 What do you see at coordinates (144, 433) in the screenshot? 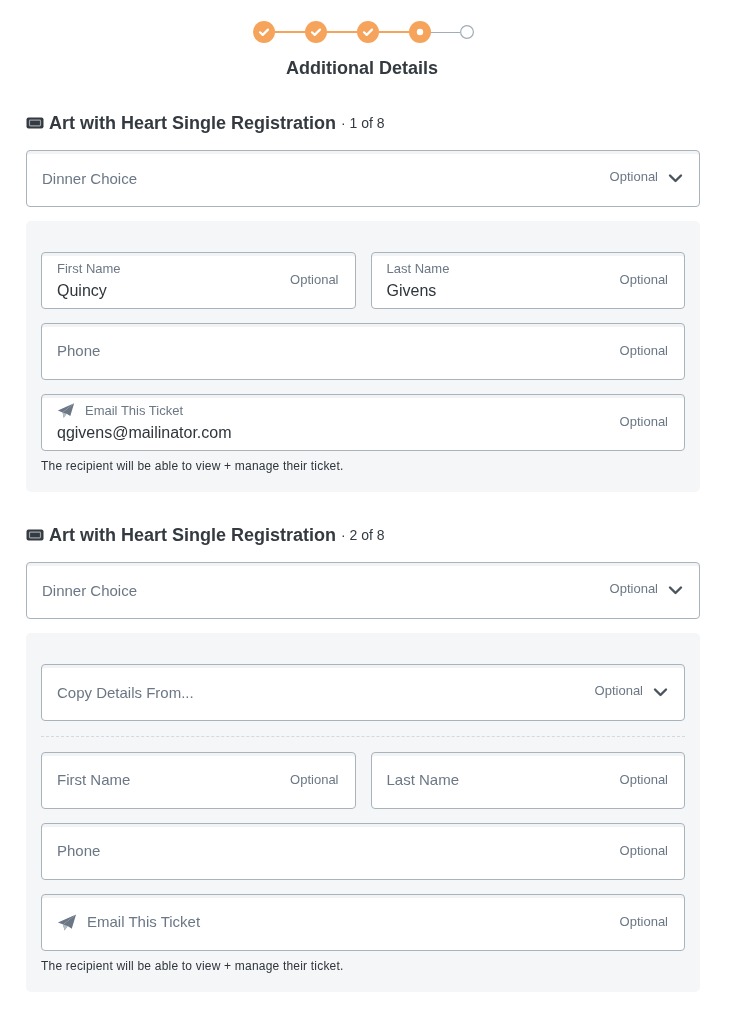
I see `field-value: qgivens@mailinator.com` at bounding box center [144, 433].